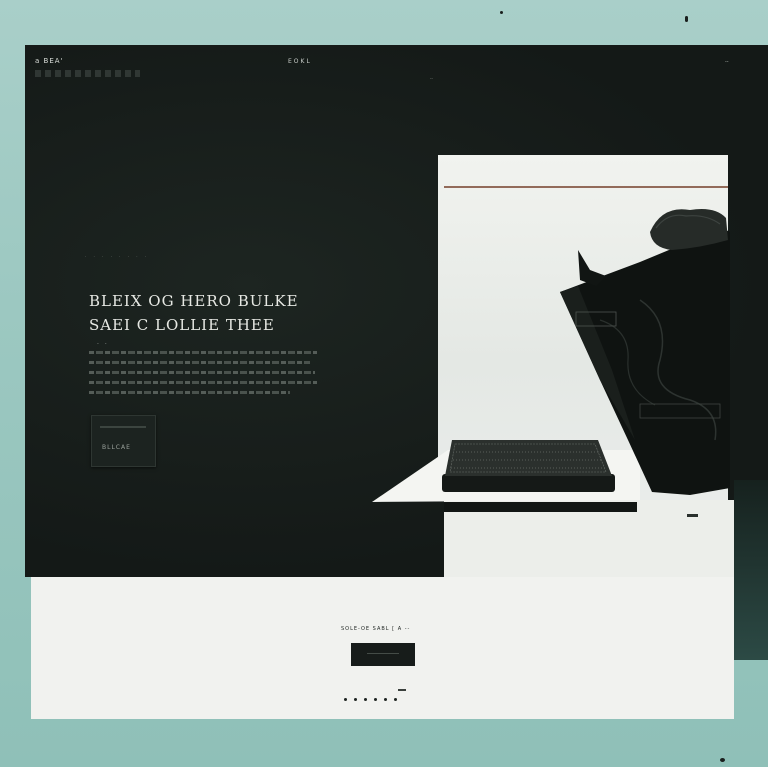 This screenshot has width=768, height=767. What do you see at coordinates (116, 447) in the screenshot?
I see `hero-cta-label: BLLCAE` at bounding box center [116, 447].